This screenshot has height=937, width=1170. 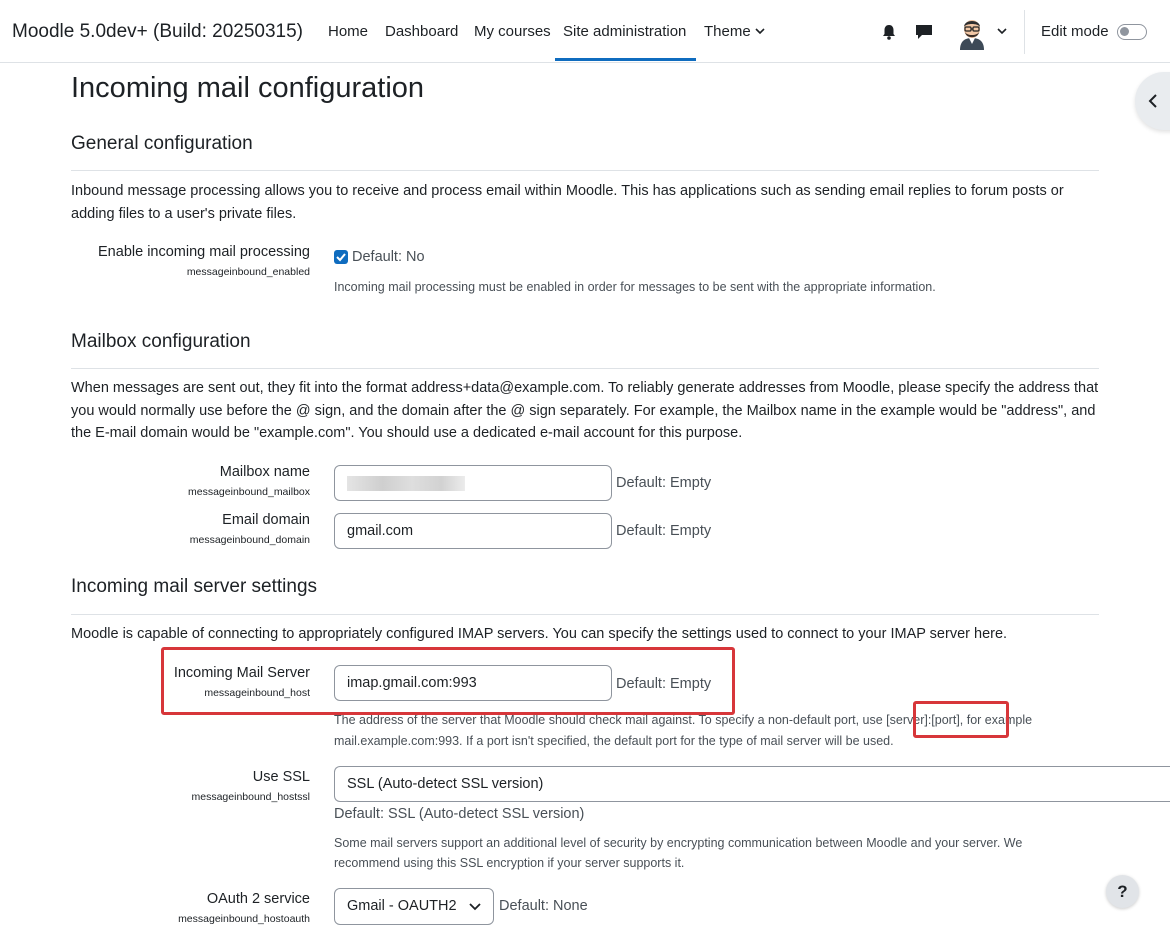 What do you see at coordinates (961, 719) in the screenshot?
I see `highlight-box-server-port` at bounding box center [961, 719].